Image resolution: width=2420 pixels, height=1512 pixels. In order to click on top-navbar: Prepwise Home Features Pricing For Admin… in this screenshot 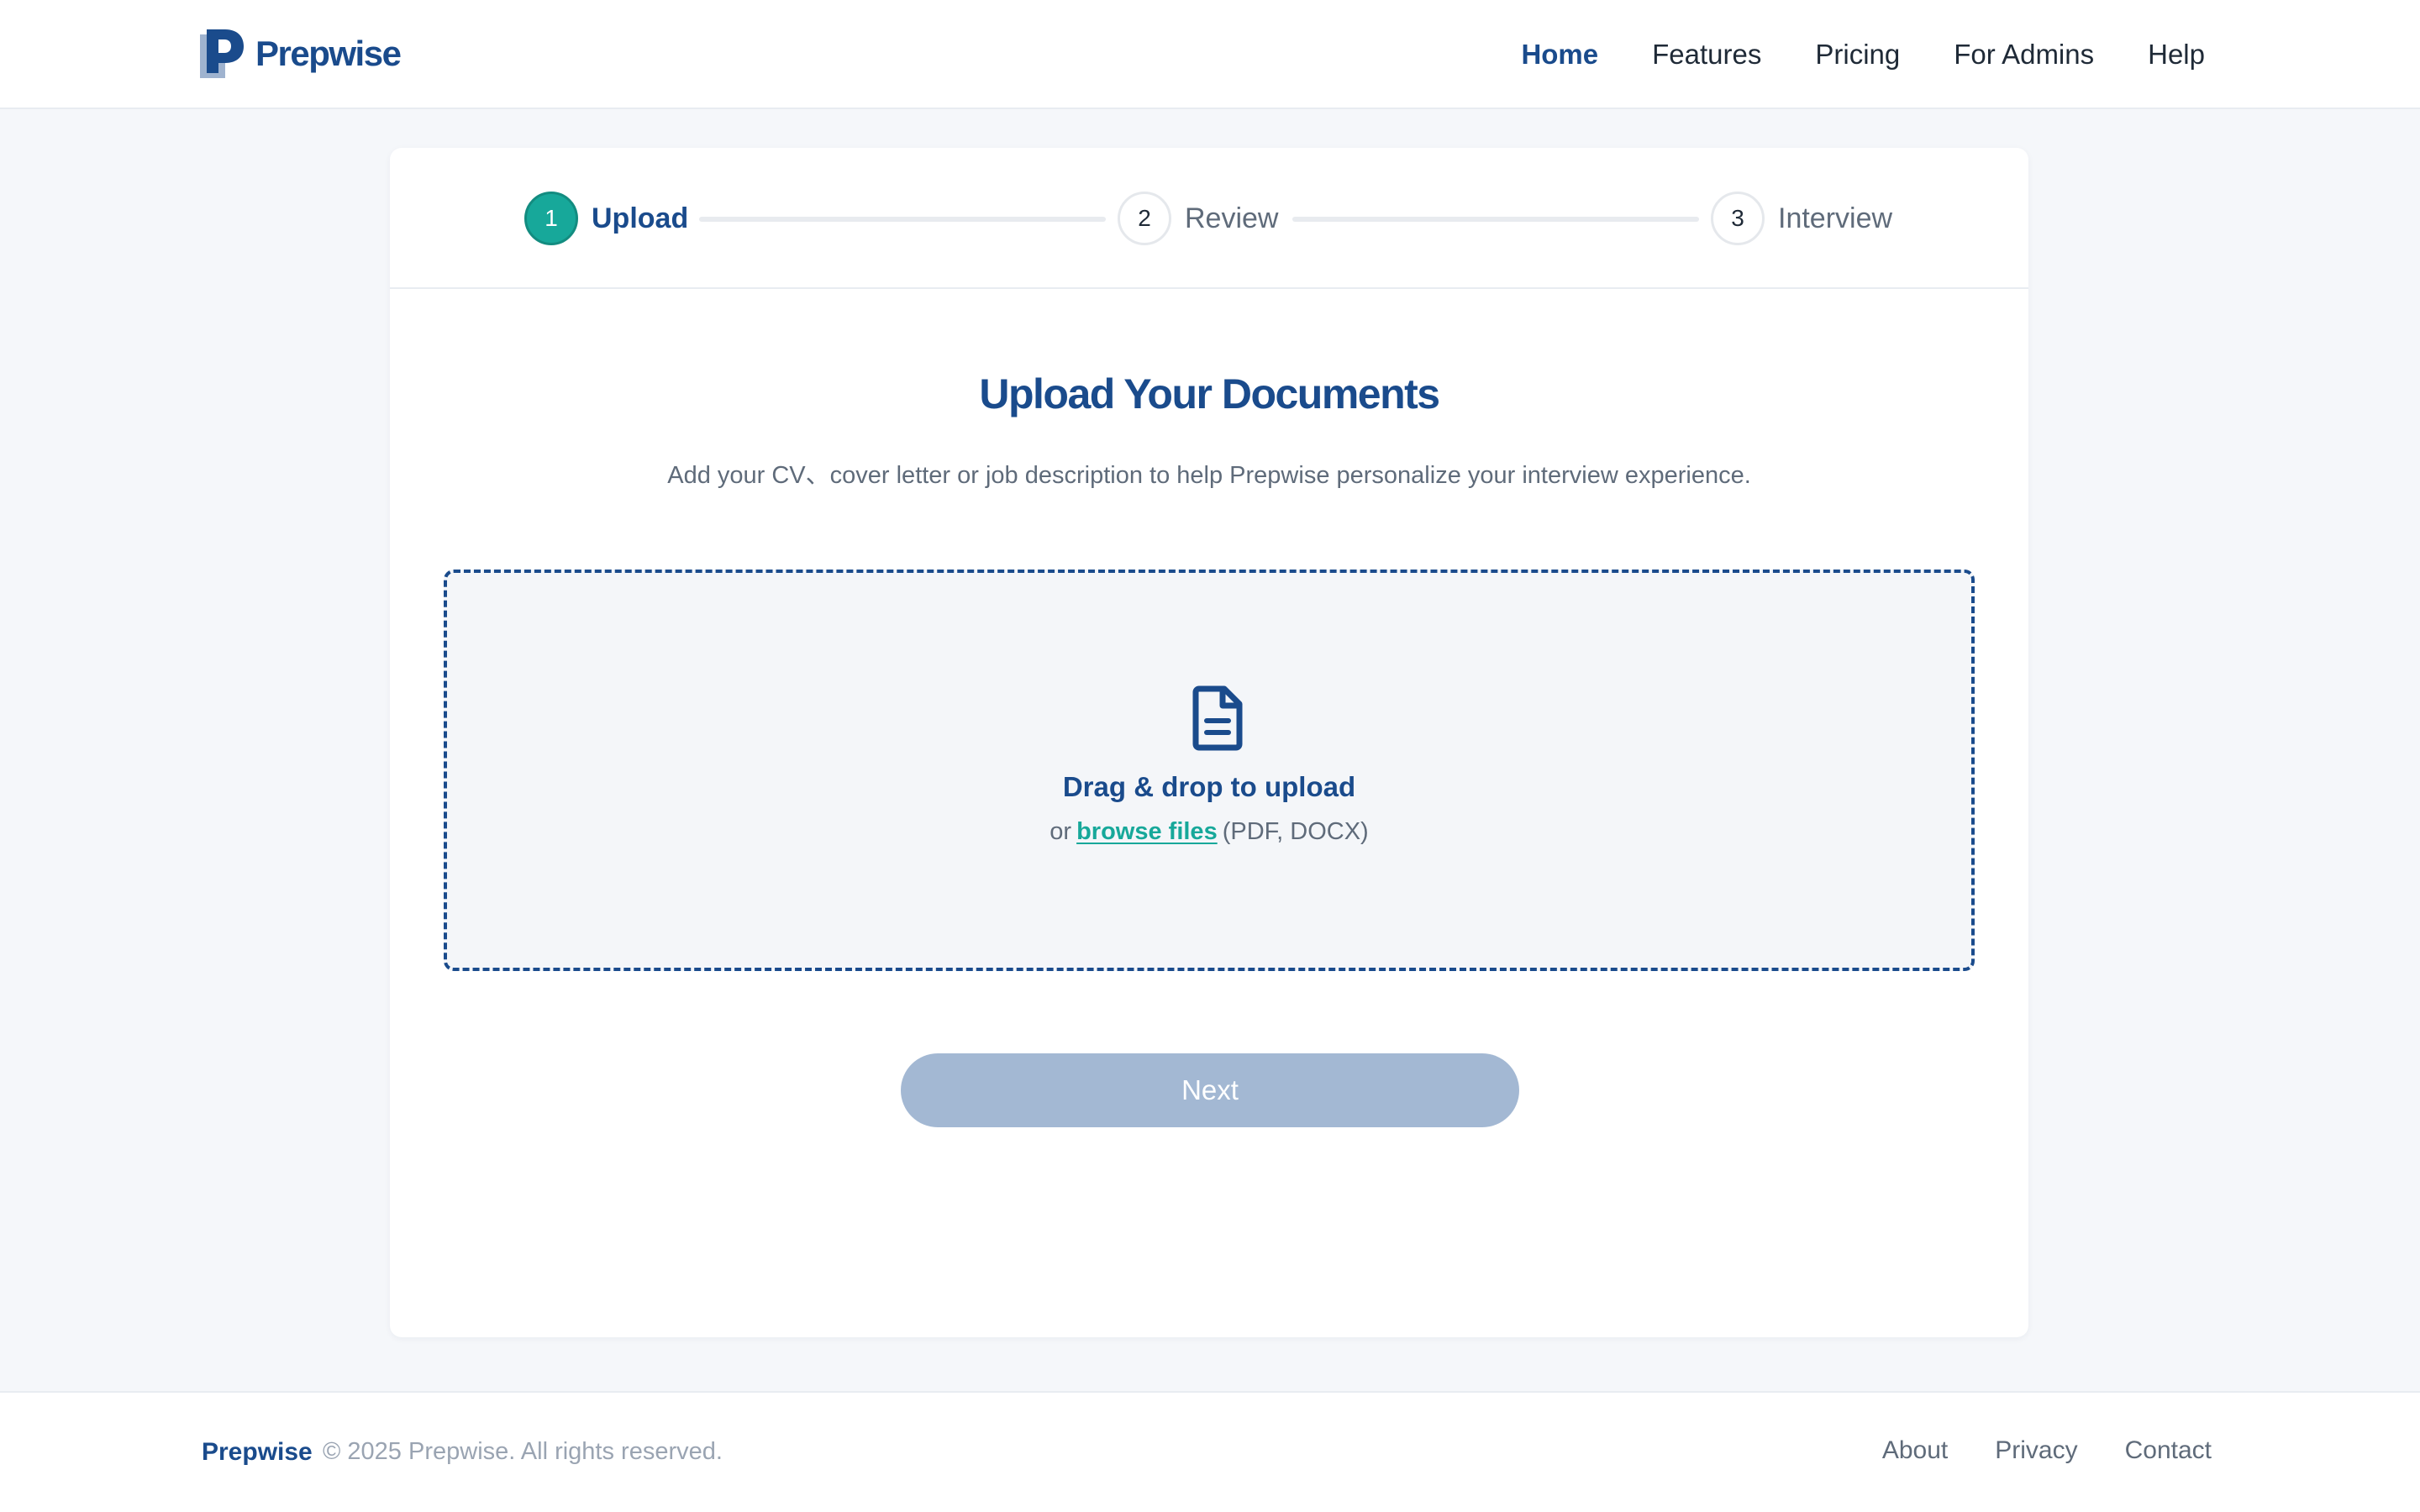, I will do `click(1210, 54)`.